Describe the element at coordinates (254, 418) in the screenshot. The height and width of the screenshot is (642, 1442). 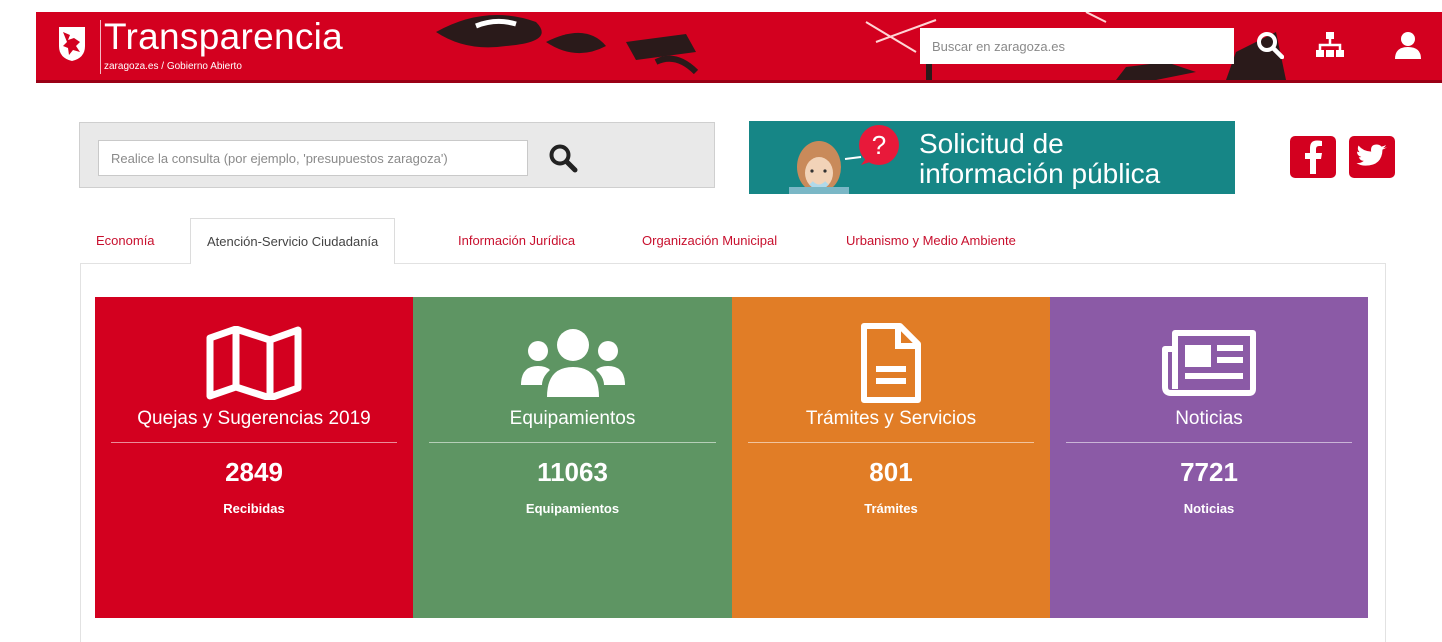
I see `card-title: Quejas y Sugerencias 2019` at that location.